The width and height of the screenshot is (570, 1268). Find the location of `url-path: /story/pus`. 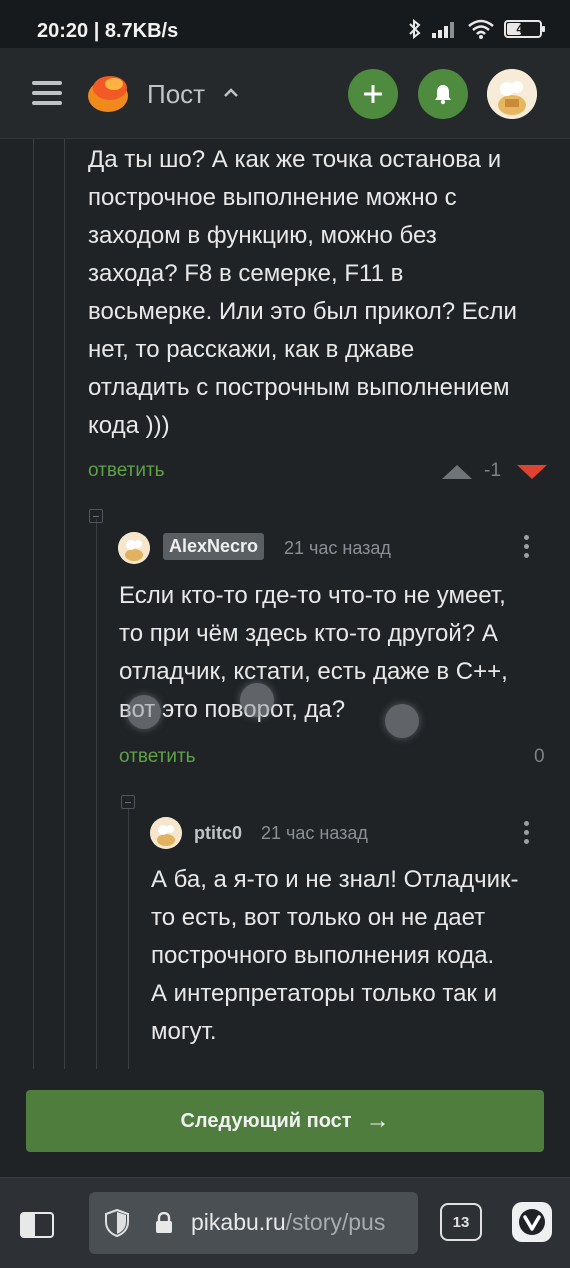

url-path: /story/pus is located at coordinates (335, 1222).